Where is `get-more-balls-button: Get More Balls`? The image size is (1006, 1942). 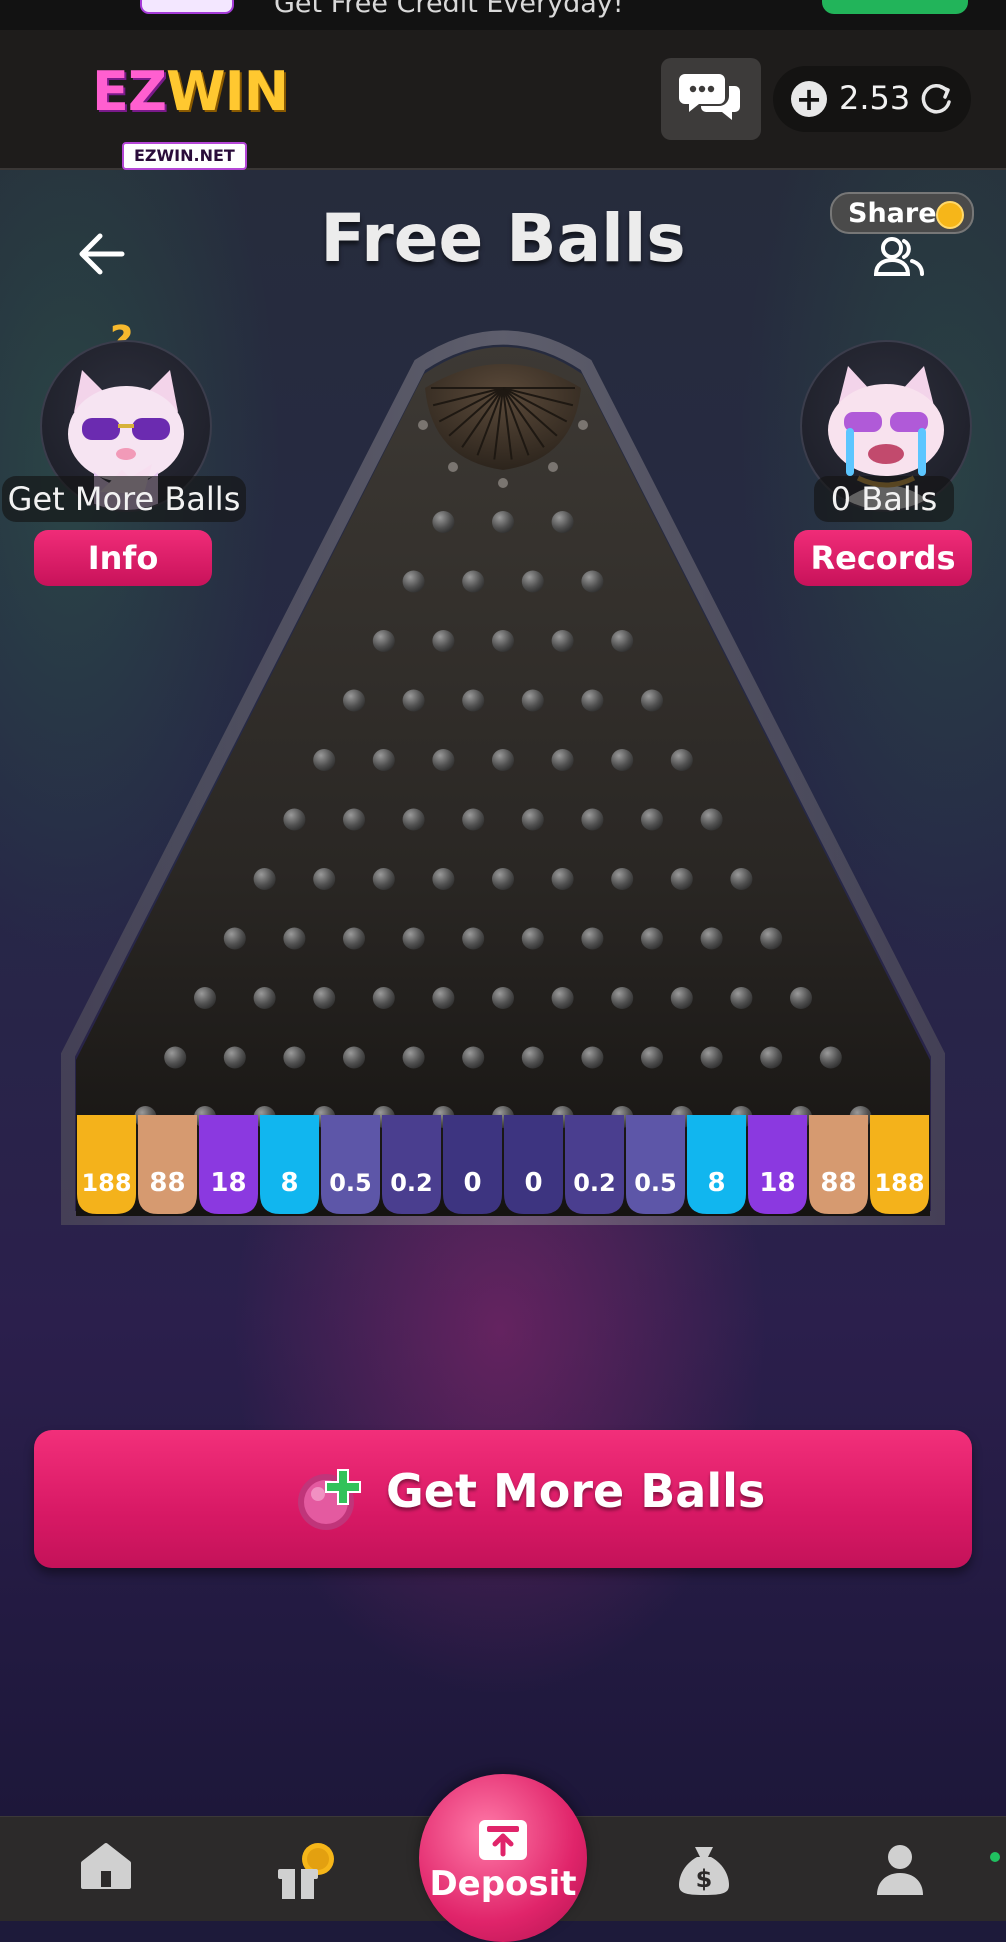
get-more-balls-button: Get More Balls is located at coordinates (503, 1499).